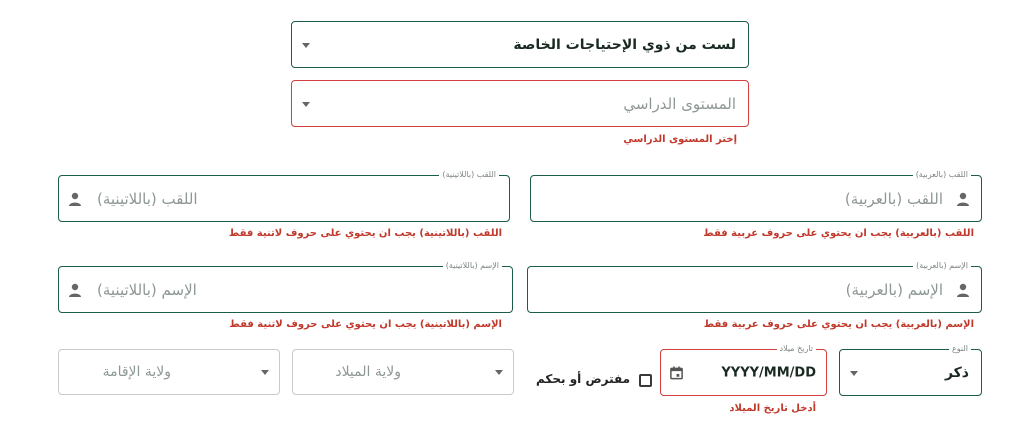 Image resolution: width=1024 pixels, height=430 pixels. I want to click on firstname-latin-legend: الإسم (باللاتينية), so click(472, 266).